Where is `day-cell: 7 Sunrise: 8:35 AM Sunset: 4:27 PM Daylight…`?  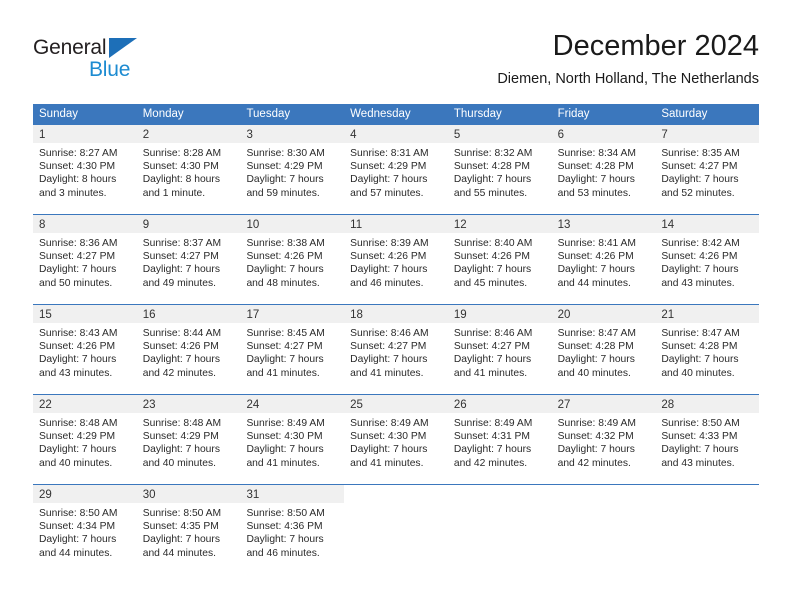
day-cell: 7 Sunrise: 8:35 AM Sunset: 4:27 PM Daylight… is located at coordinates (707, 169).